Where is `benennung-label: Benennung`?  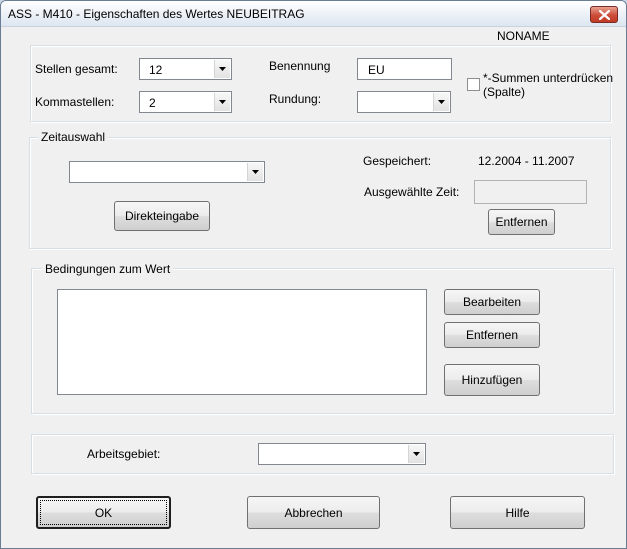
benennung-label: Benennung is located at coordinates (300, 66).